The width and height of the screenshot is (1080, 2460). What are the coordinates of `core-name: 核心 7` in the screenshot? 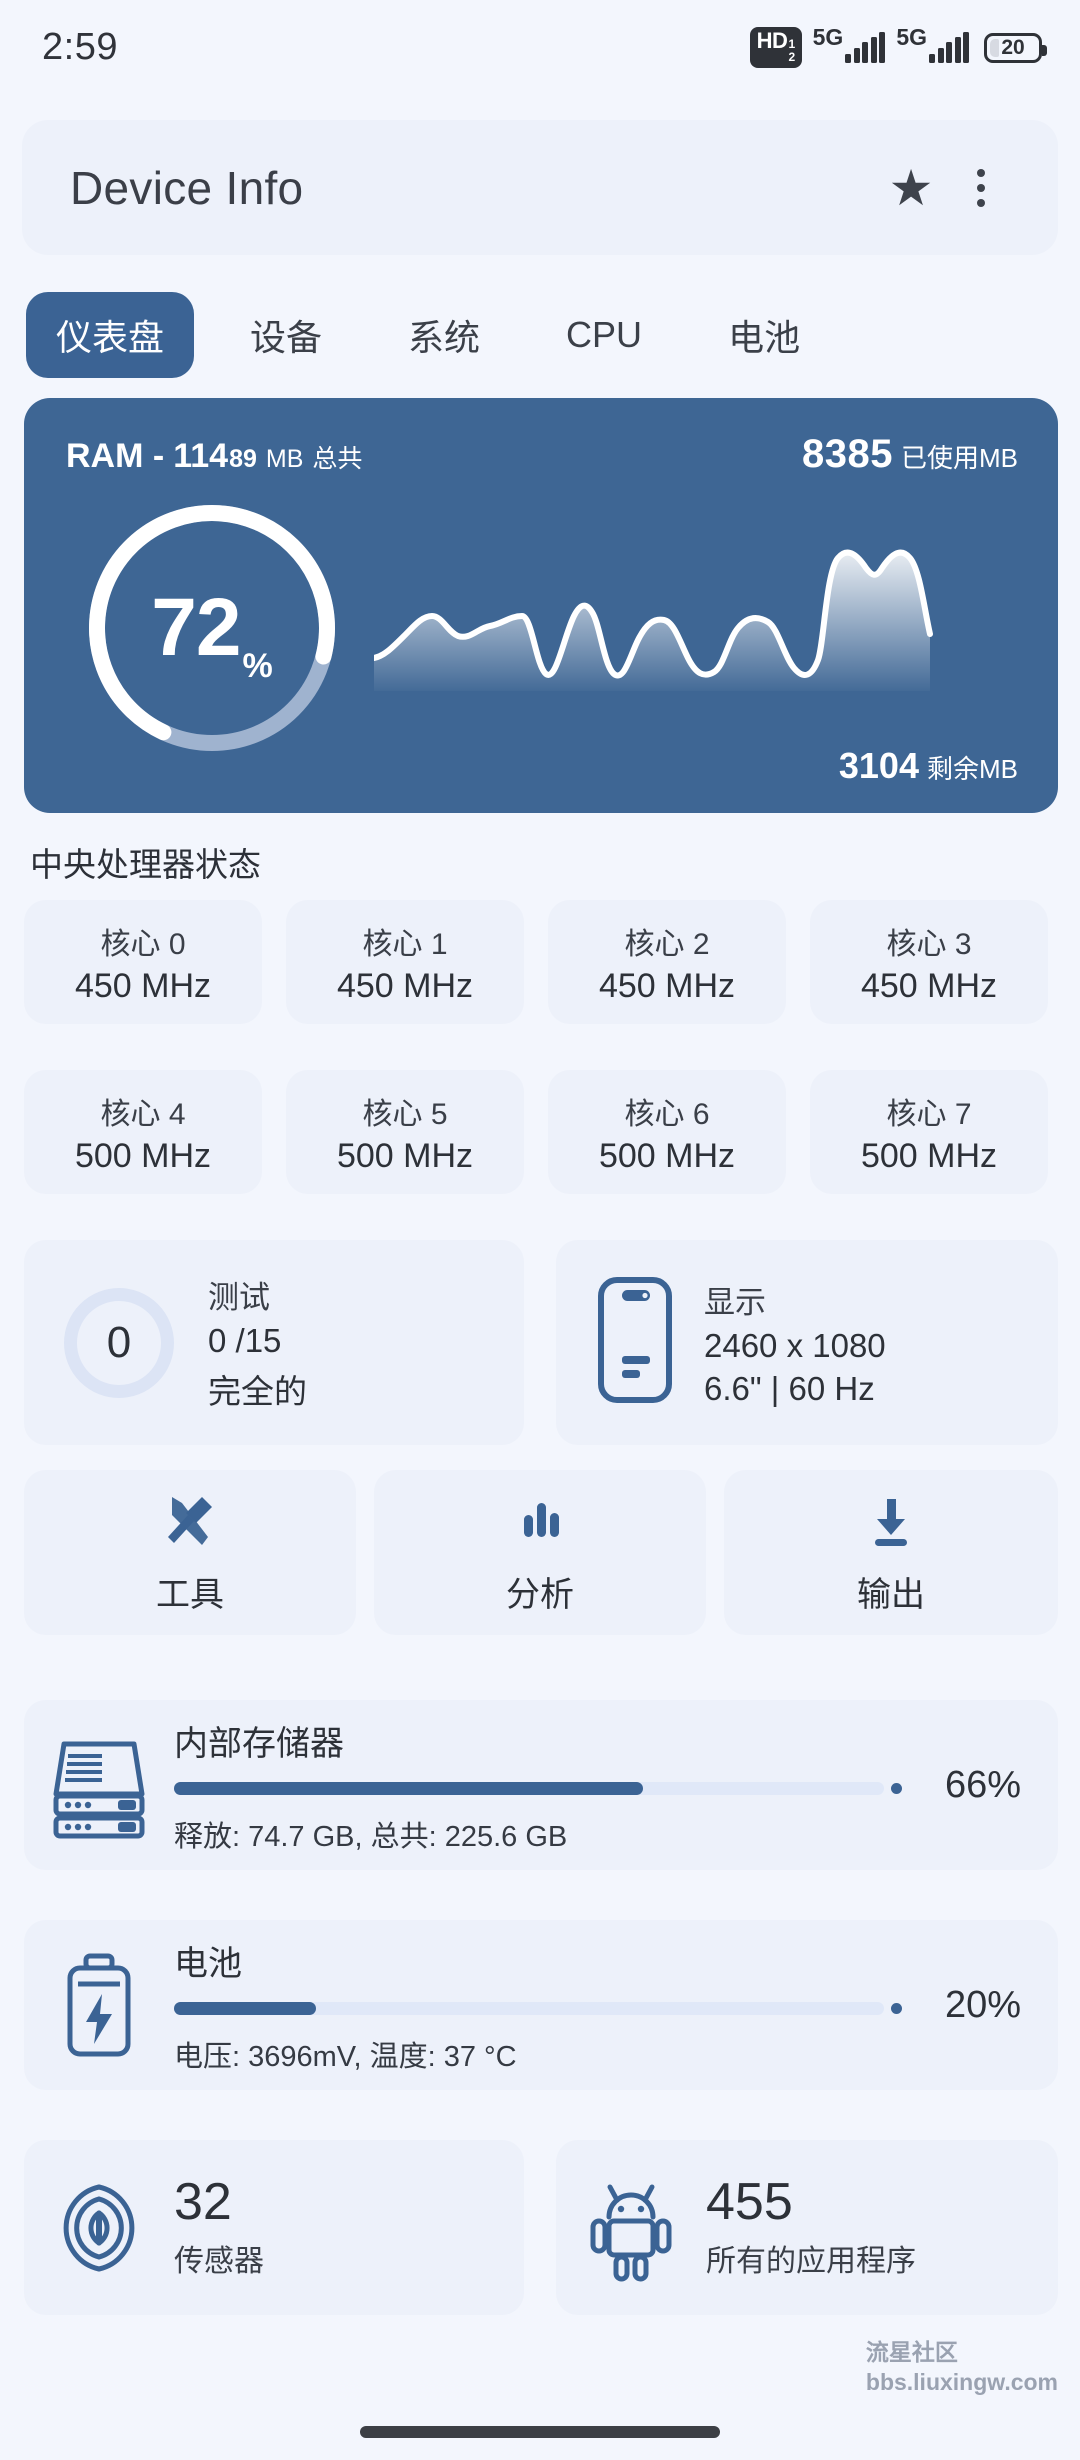 It's located at (929, 1114).